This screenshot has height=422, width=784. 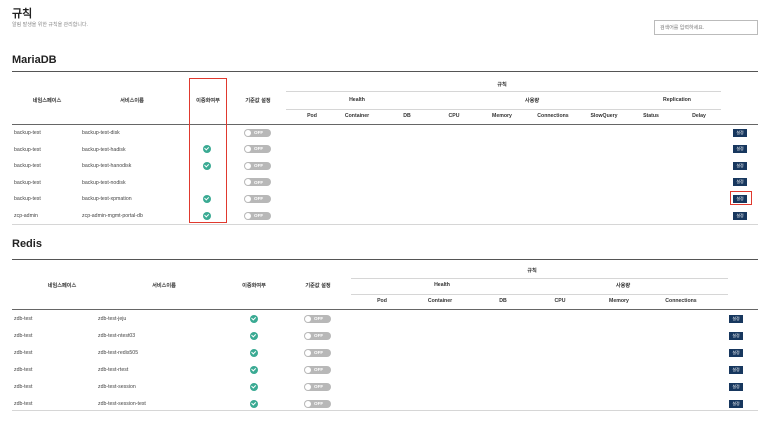 What do you see at coordinates (122, 404) in the screenshot?
I see `service-cell: zdb-test-session-test` at bounding box center [122, 404].